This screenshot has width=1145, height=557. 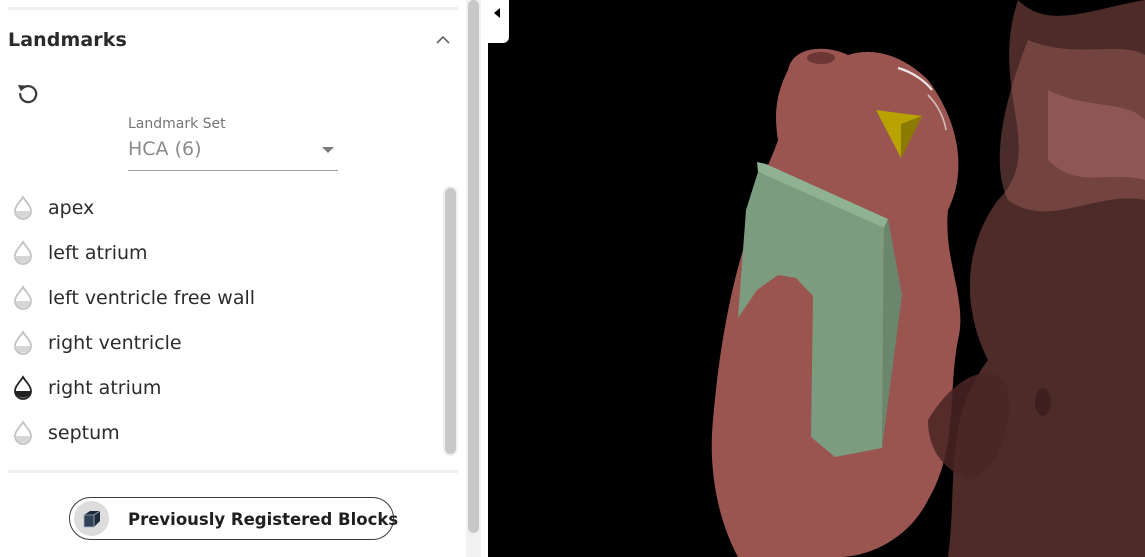 I want to click on previously-registered-blocks-button: Previously Registered Blocks, so click(x=233, y=518).